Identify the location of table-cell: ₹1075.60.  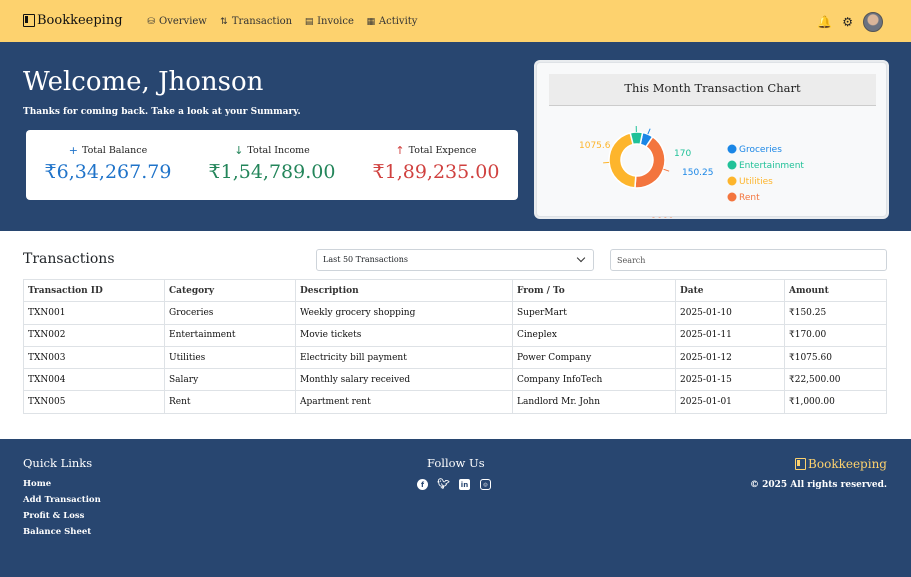
(835, 357).